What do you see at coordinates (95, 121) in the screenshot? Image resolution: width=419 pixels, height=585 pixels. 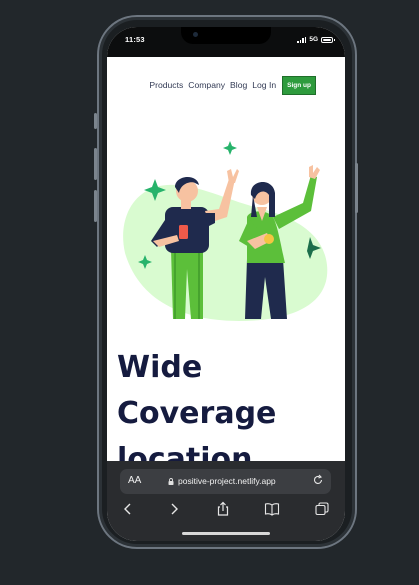 I see `silent-switch` at bounding box center [95, 121].